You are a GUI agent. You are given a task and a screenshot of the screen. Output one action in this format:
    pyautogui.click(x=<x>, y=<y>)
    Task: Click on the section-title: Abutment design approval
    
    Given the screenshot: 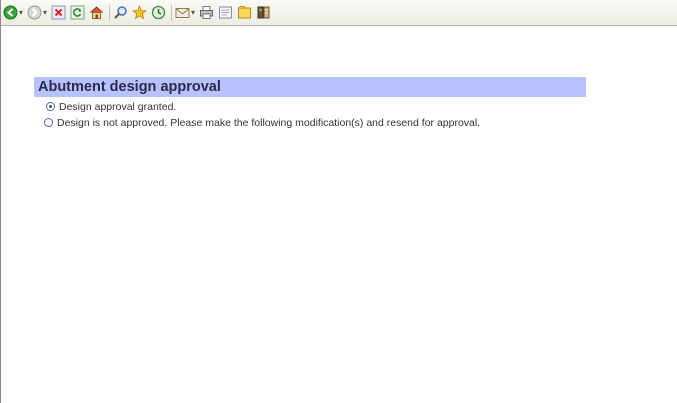 What is the action you would take?
    pyautogui.click(x=310, y=87)
    